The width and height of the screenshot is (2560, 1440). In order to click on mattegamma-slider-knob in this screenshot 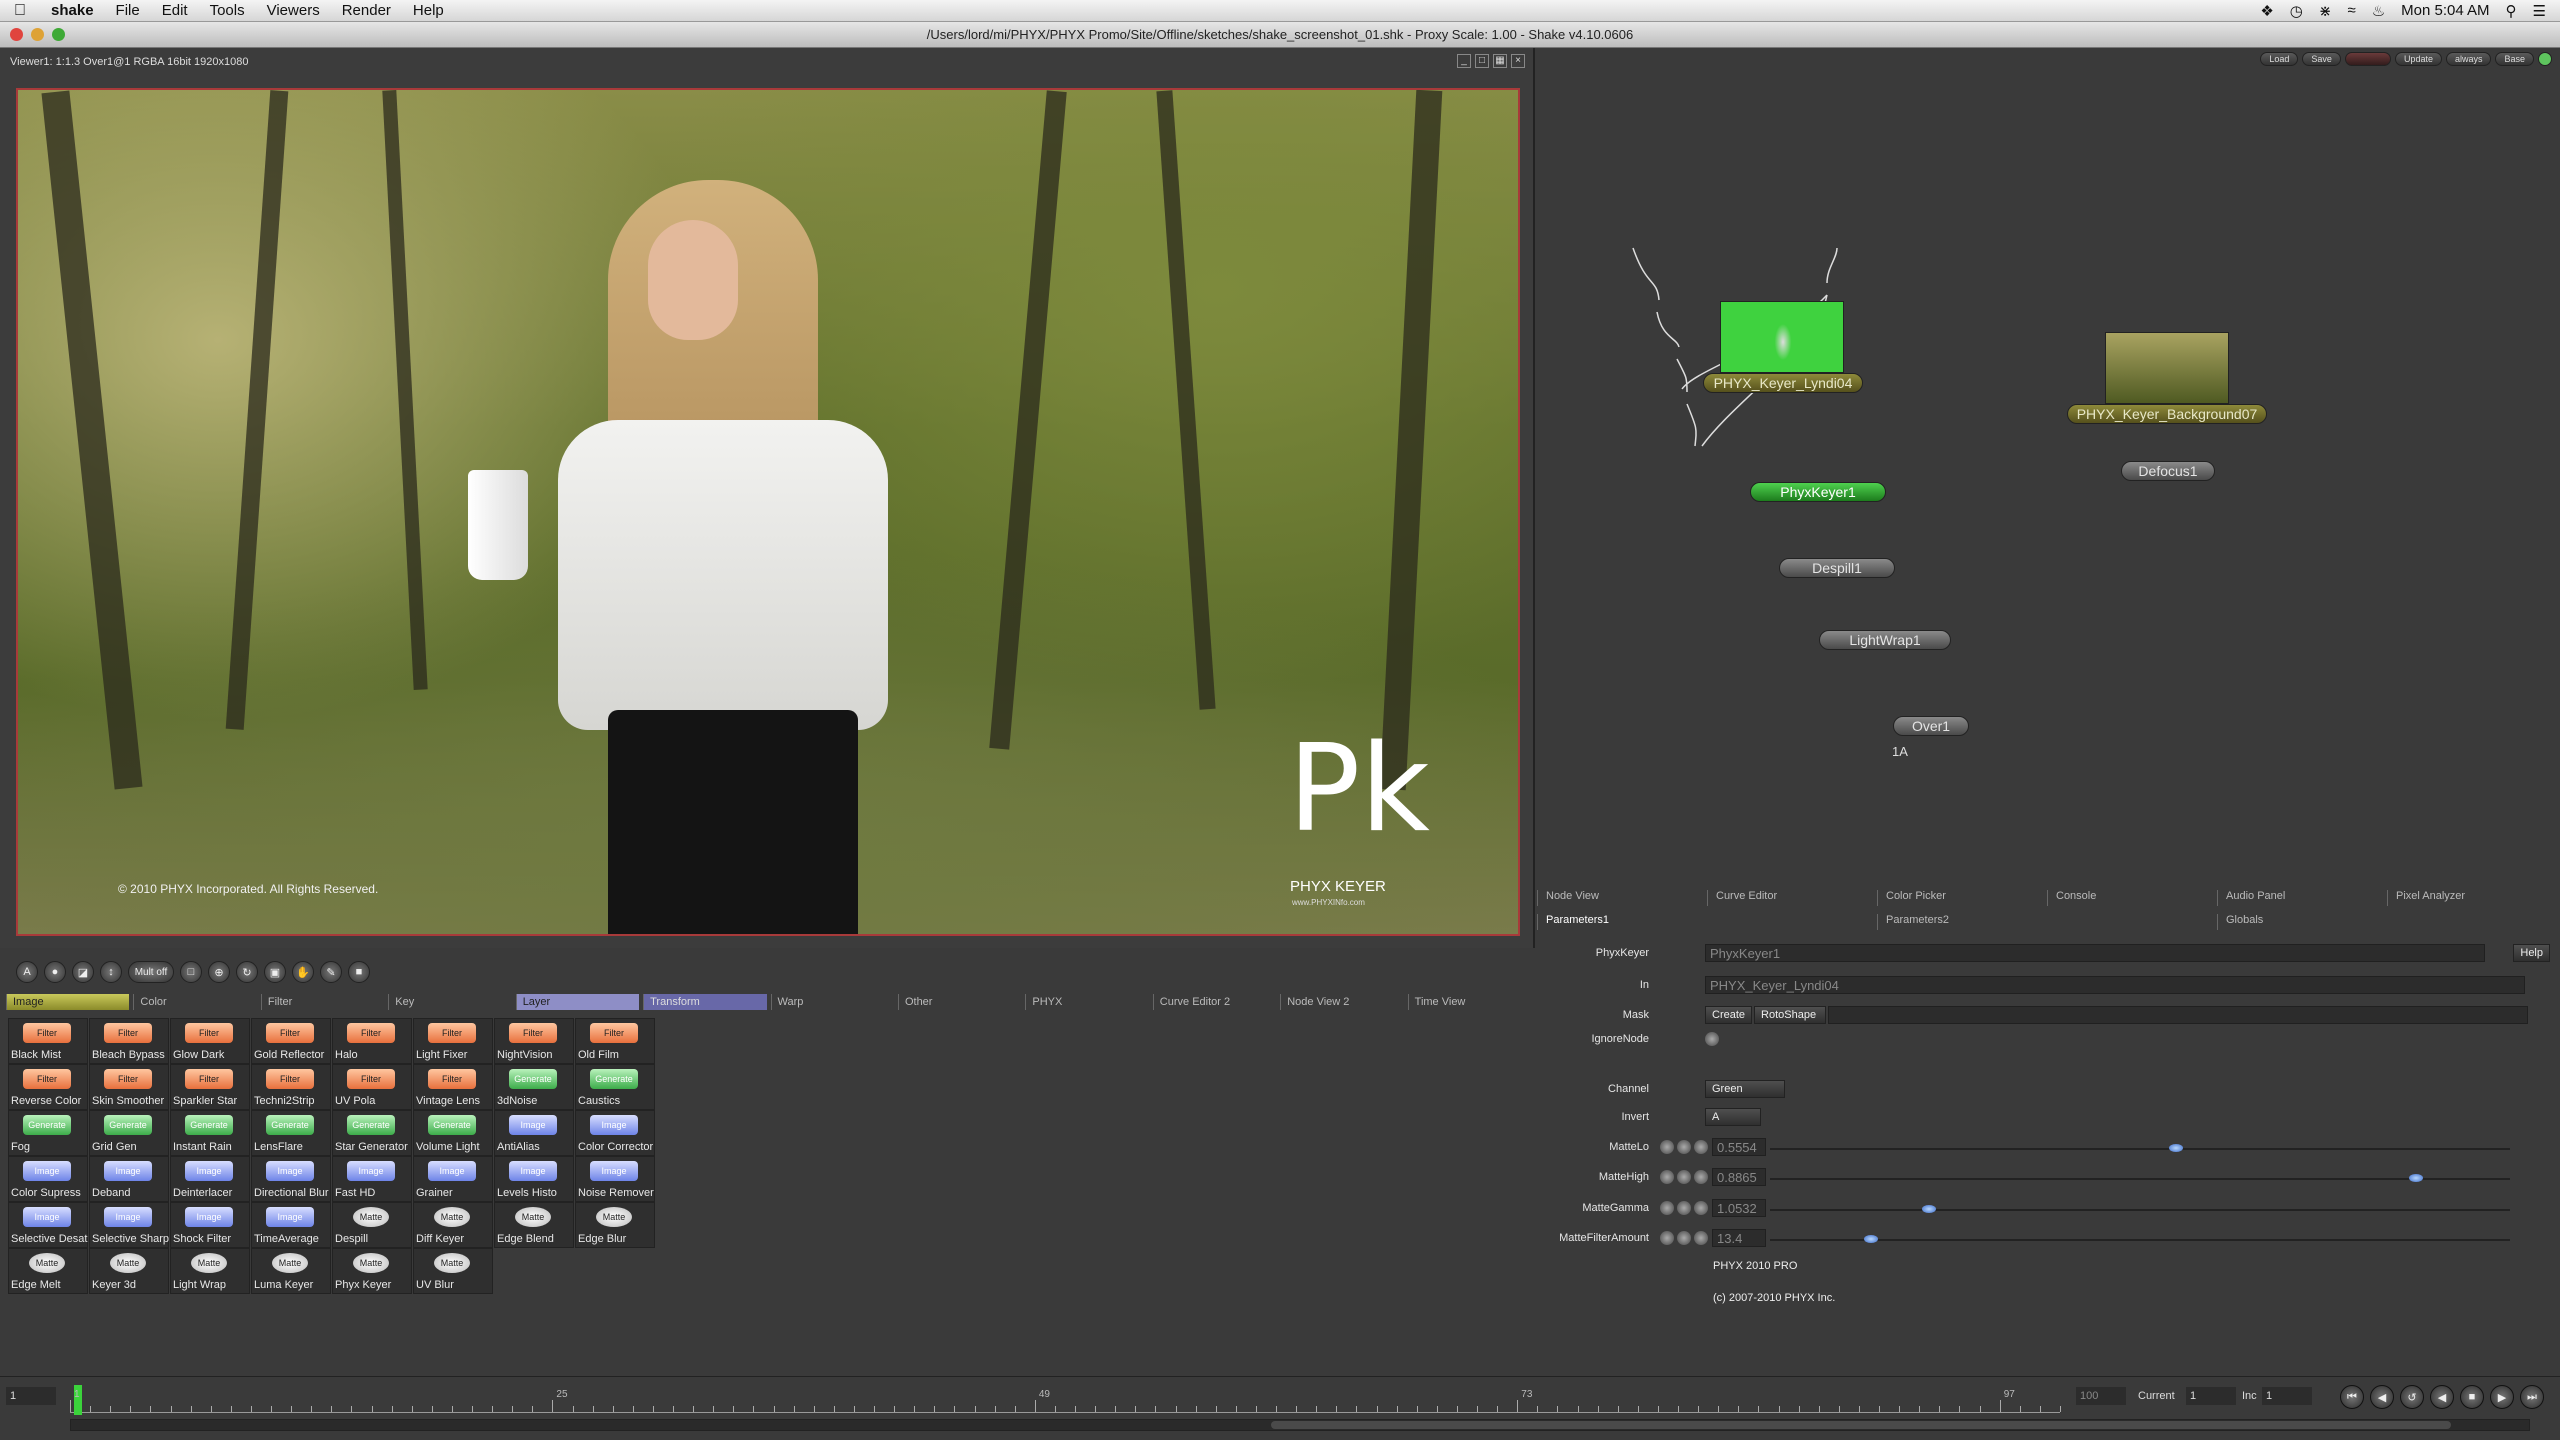, I will do `click(1929, 1209)`.